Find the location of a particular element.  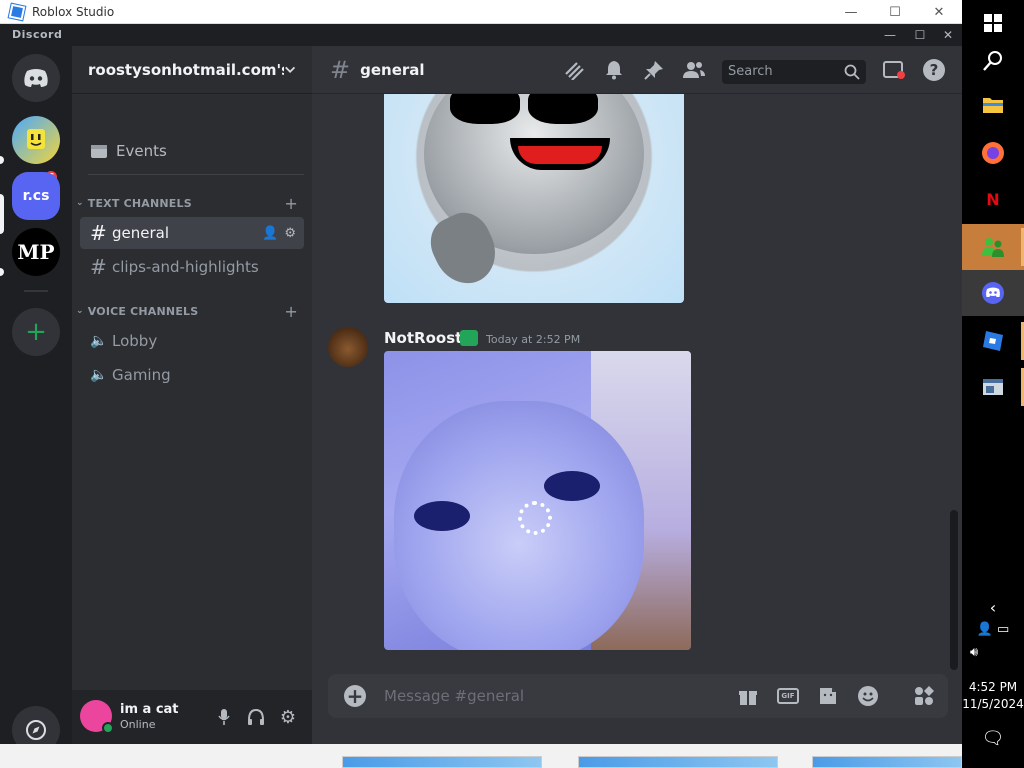

user-panel: im a cat Online ⚙ is located at coordinates (192, 717).